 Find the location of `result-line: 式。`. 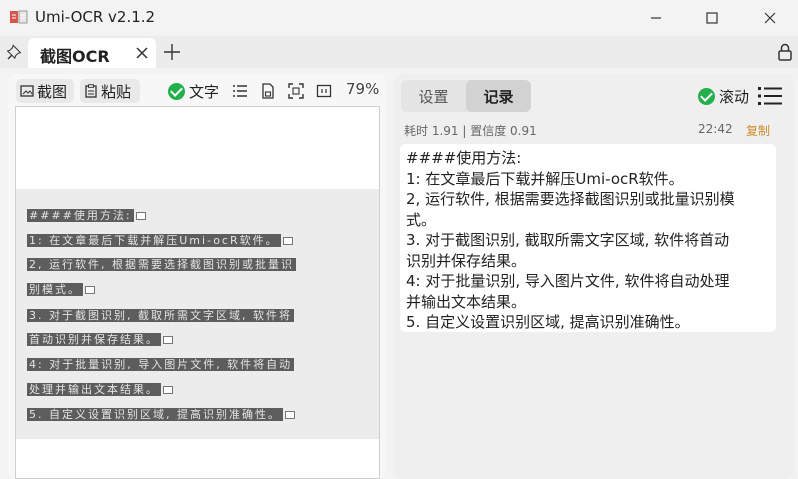

result-line: 式。 is located at coordinates (421, 219).